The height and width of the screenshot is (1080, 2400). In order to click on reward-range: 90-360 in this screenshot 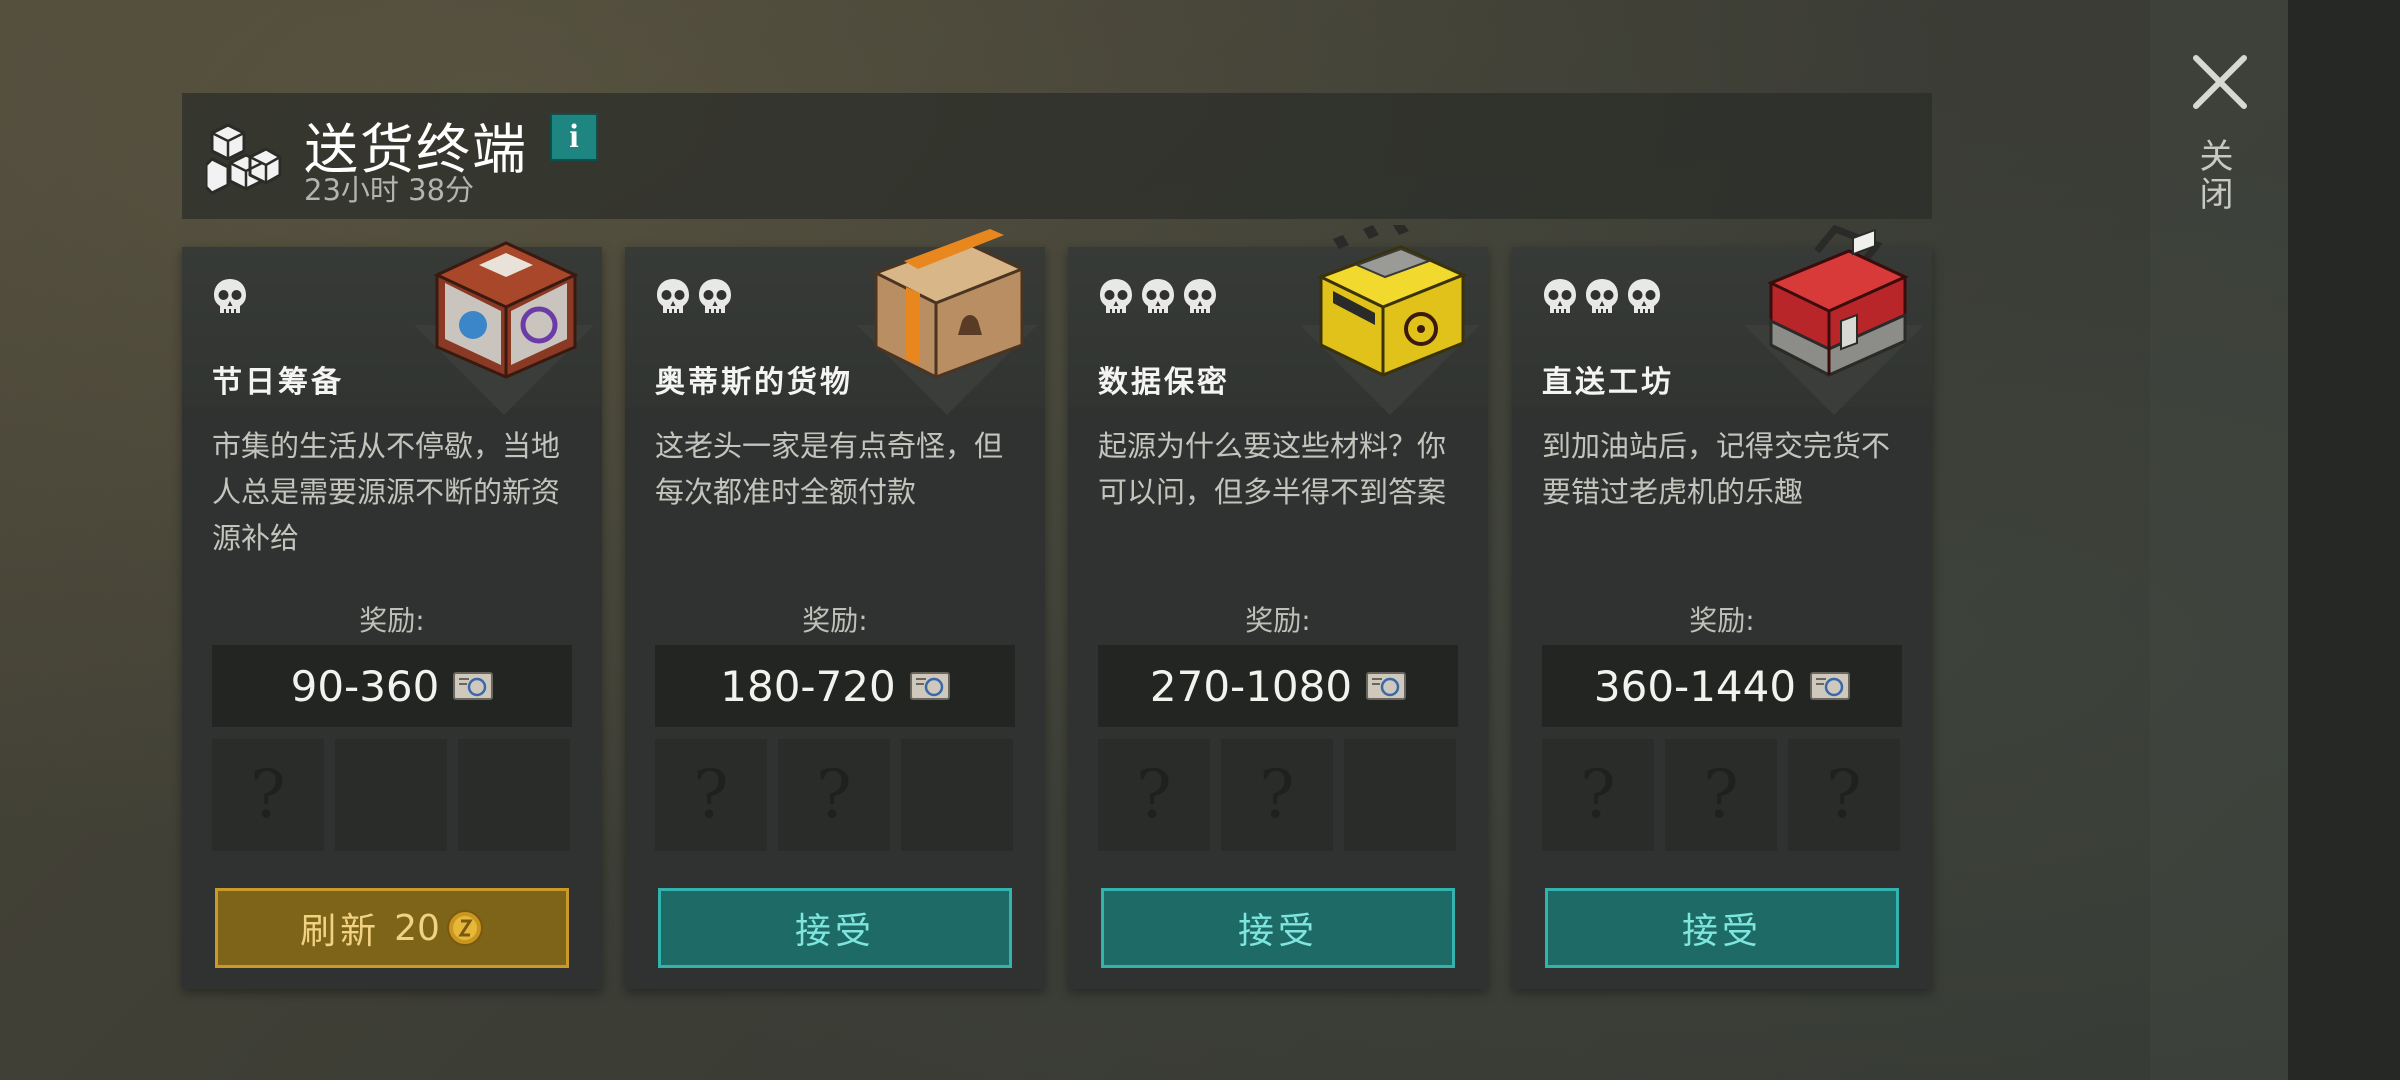, I will do `click(392, 686)`.